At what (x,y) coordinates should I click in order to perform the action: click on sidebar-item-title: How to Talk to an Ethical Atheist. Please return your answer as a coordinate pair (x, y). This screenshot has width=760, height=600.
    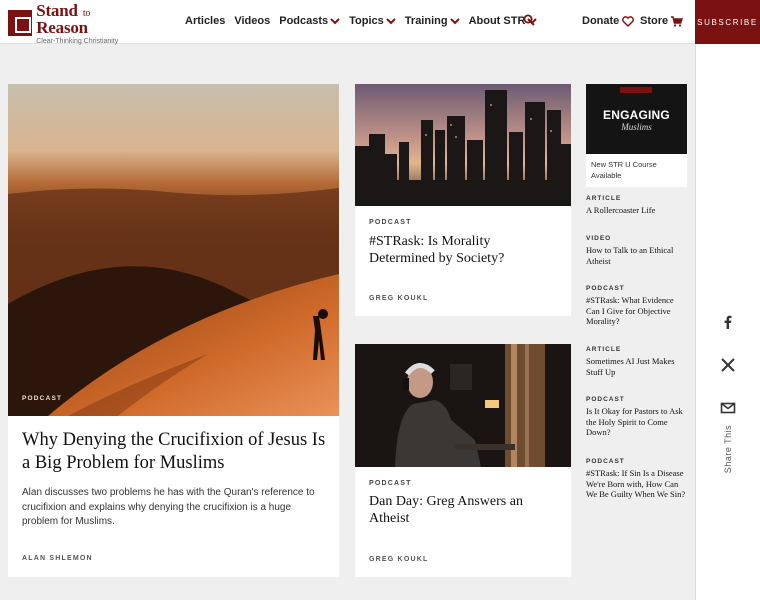
    Looking at the image, I should click on (636, 255).